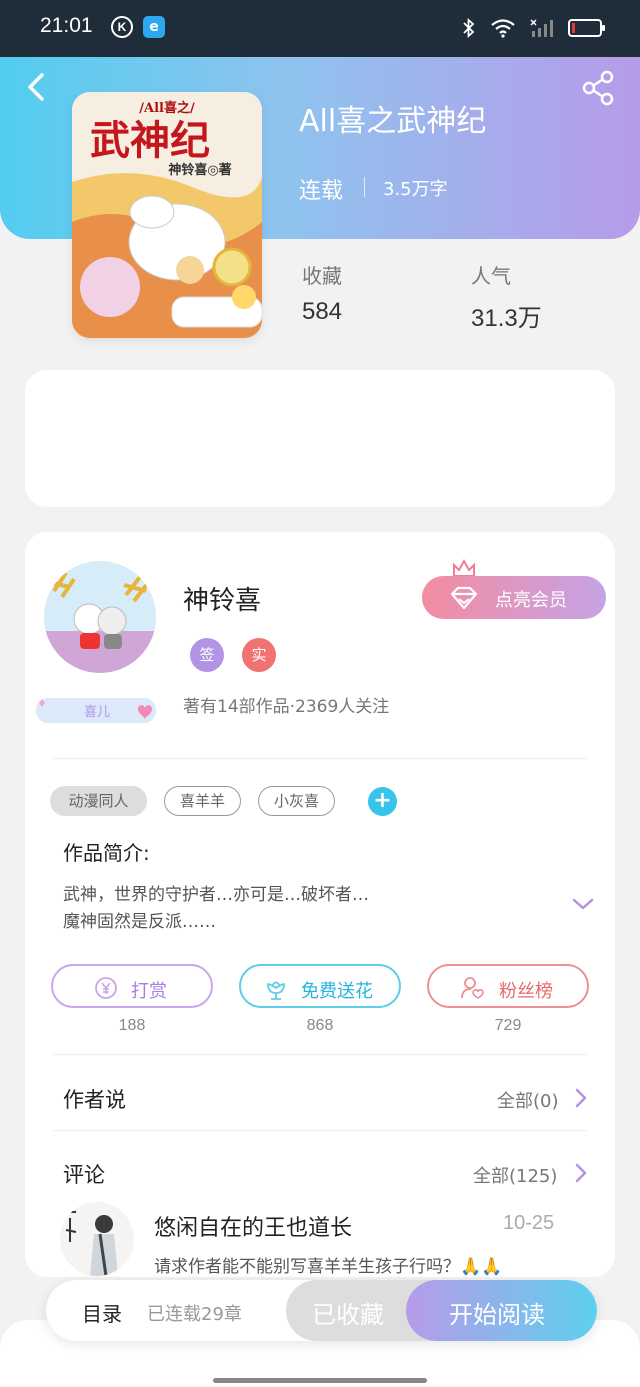 The height and width of the screenshot is (1387, 640). I want to click on verified-badge: 实, so click(259, 655).